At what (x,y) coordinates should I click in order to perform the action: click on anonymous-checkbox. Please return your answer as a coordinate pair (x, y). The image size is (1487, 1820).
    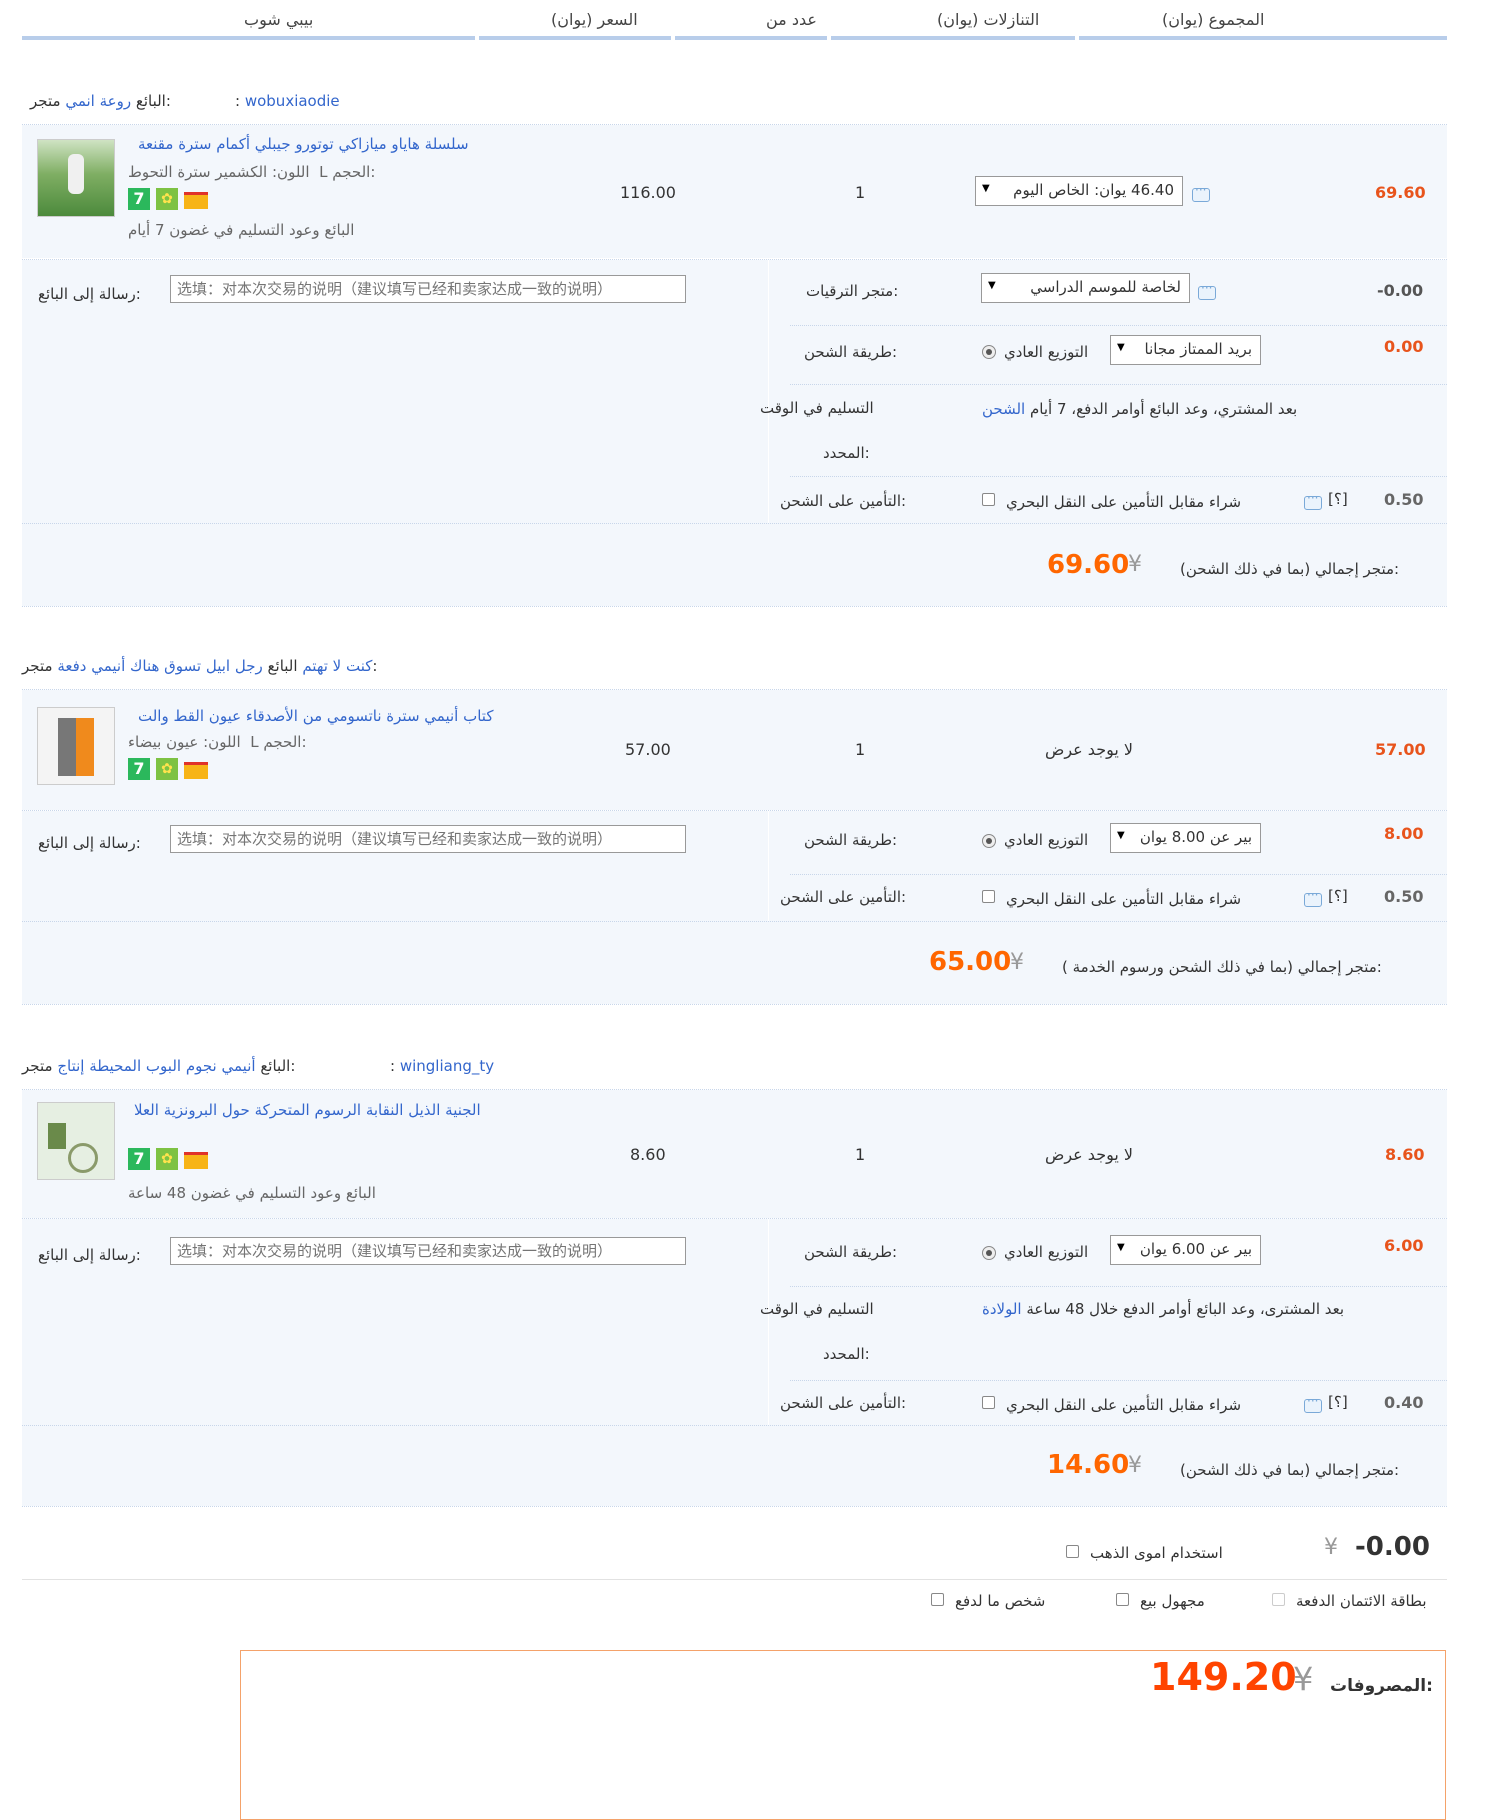
    Looking at the image, I should click on (1122, 1599).